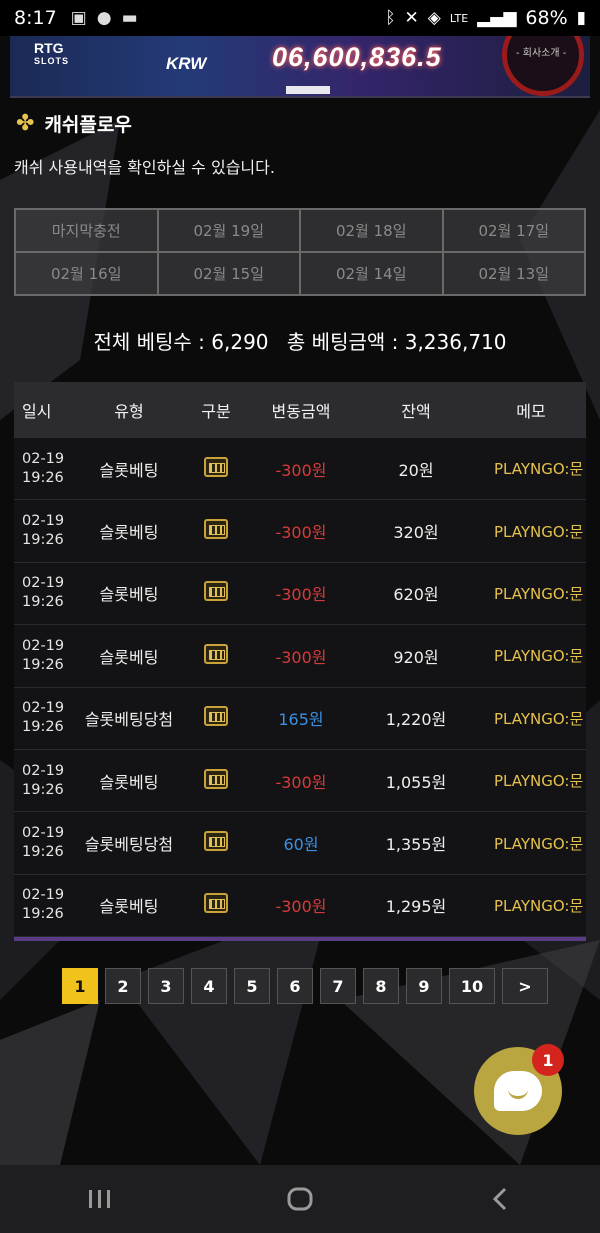 This screenshot has width=600, height=1233. I want to click on date-filter-0216: 02월 16일, so click(86, 273).